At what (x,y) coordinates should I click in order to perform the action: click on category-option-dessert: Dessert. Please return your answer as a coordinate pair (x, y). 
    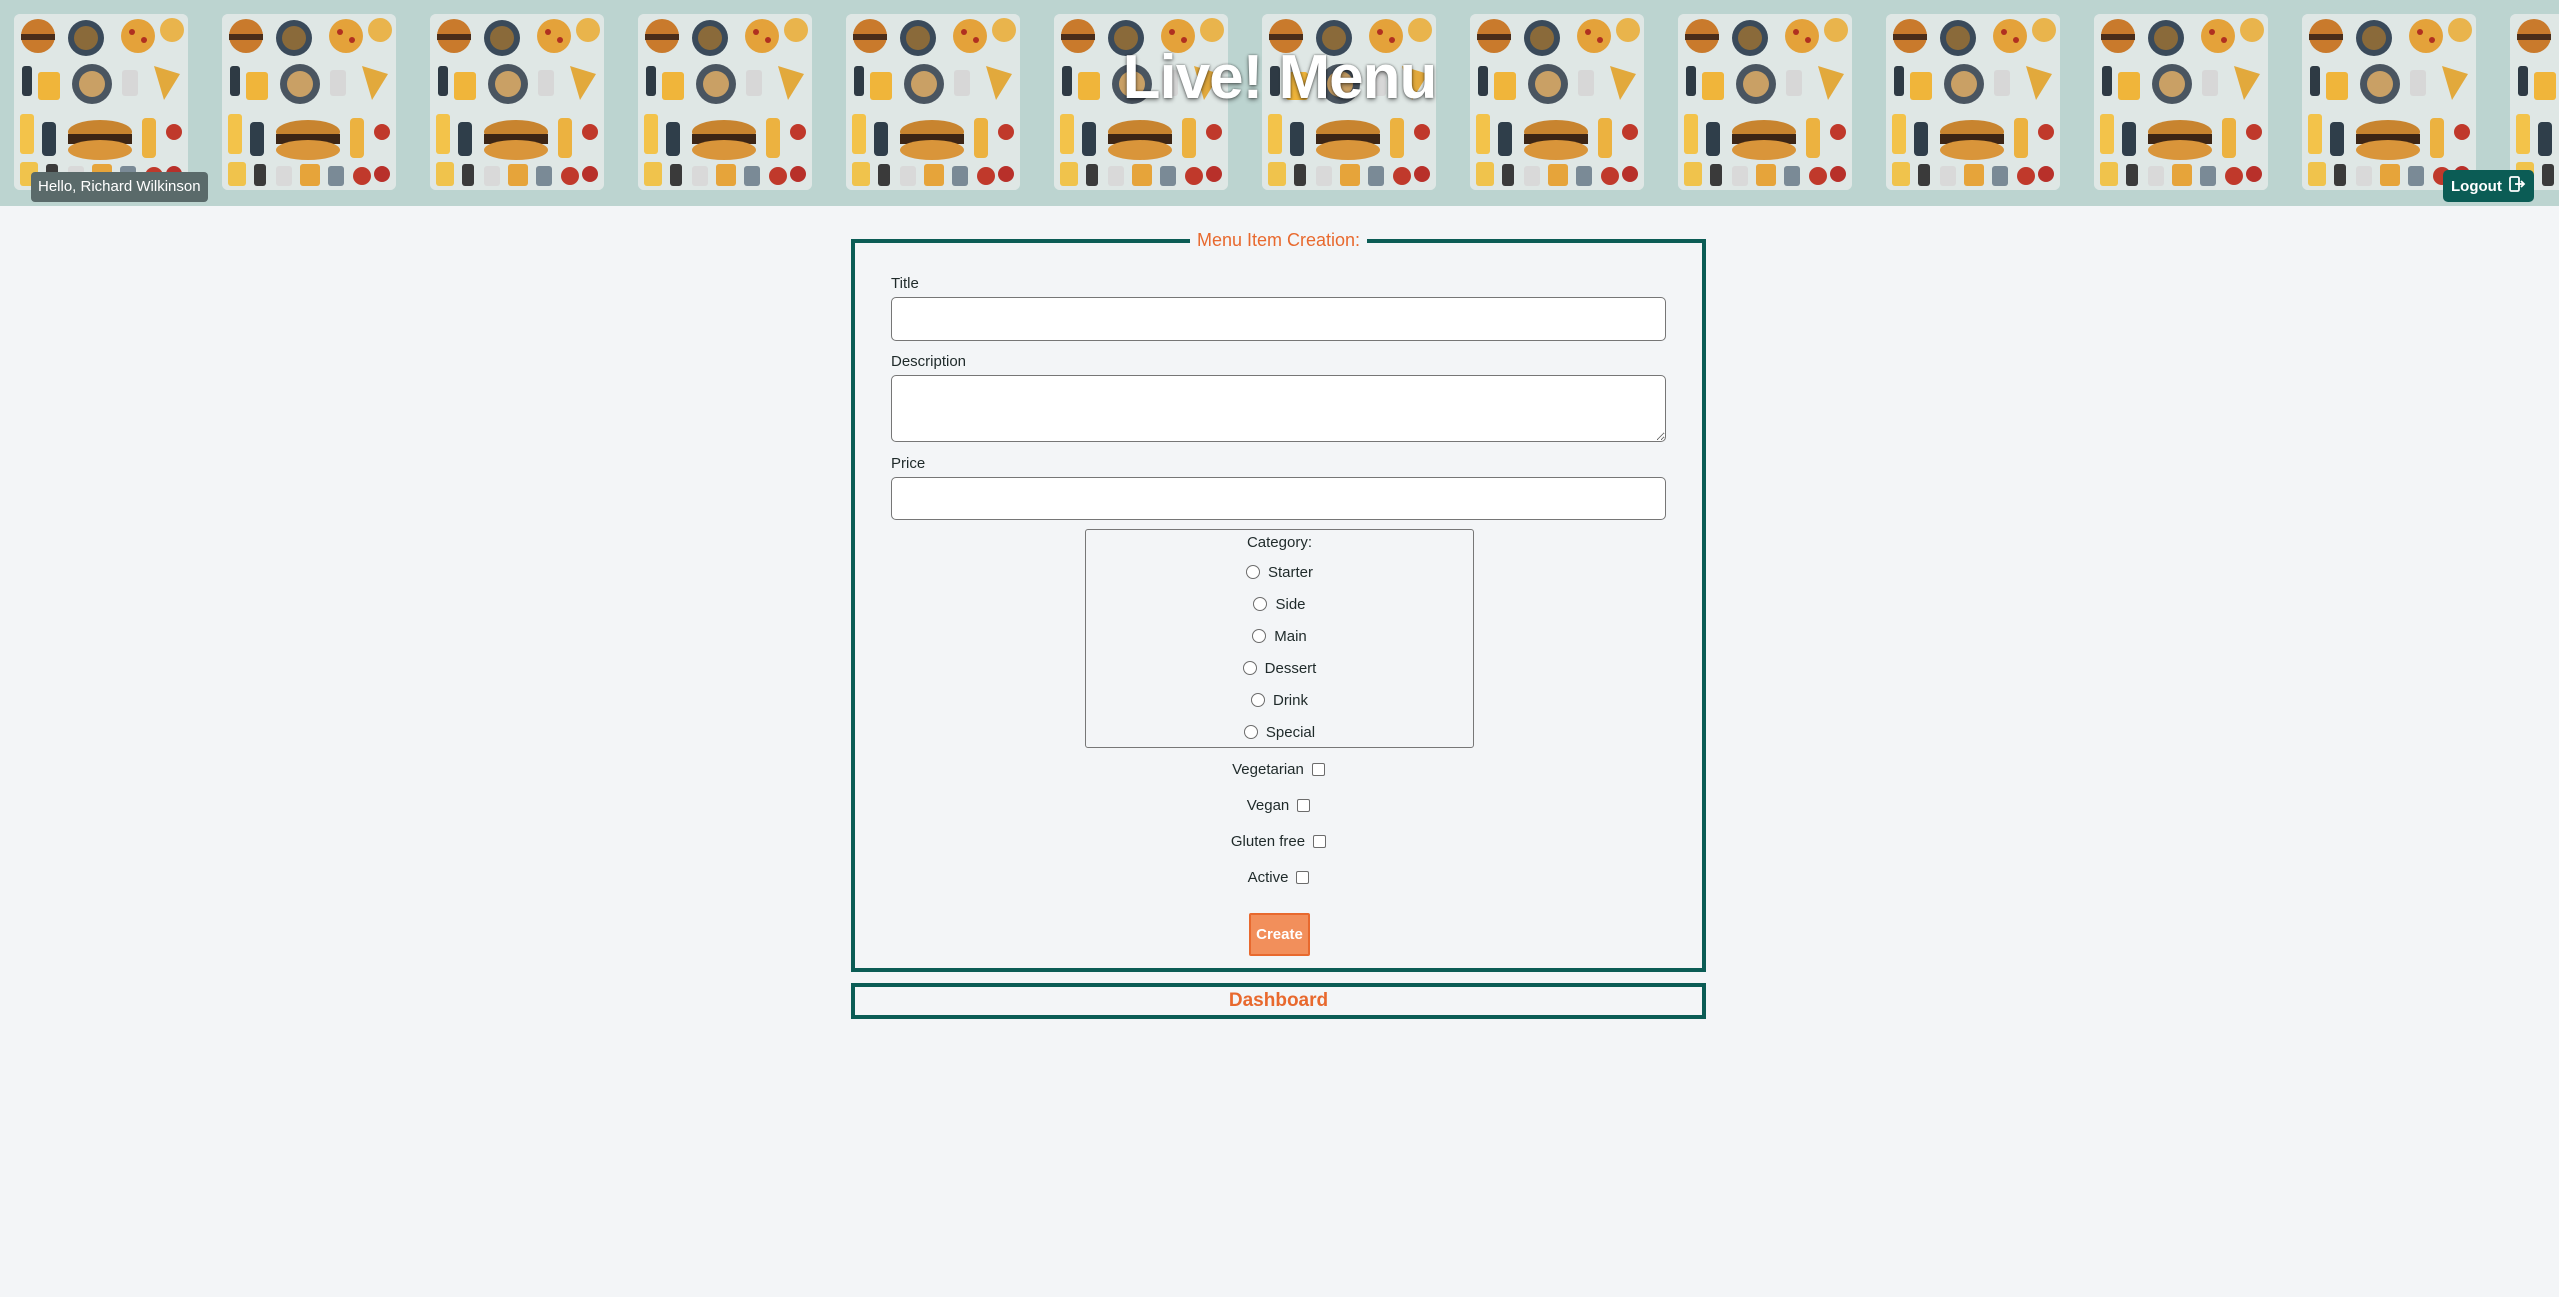
    Looking at the image, I should click on (1279, 668).